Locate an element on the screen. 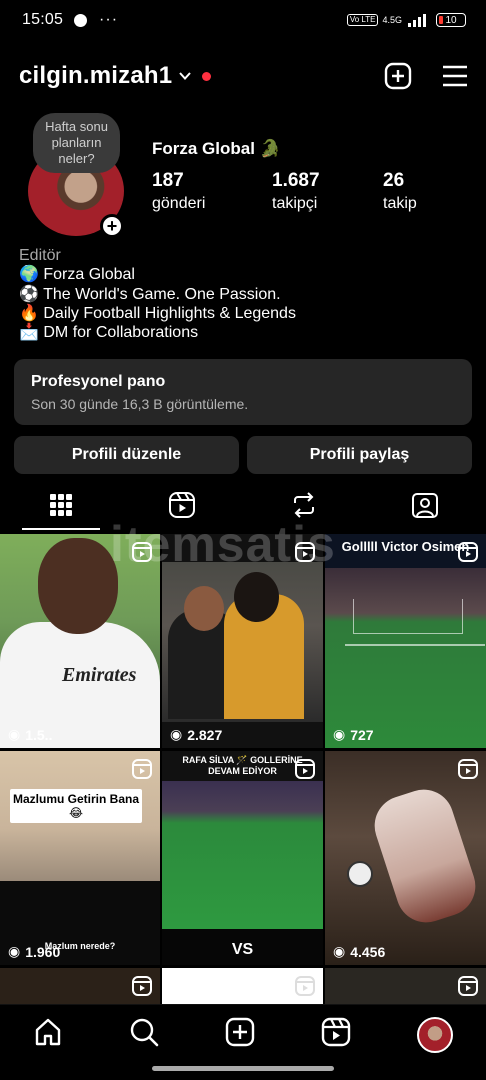 The image size is (486, 1080). view-count: ◉ 1.5.. is located at coordinates (30, 734).